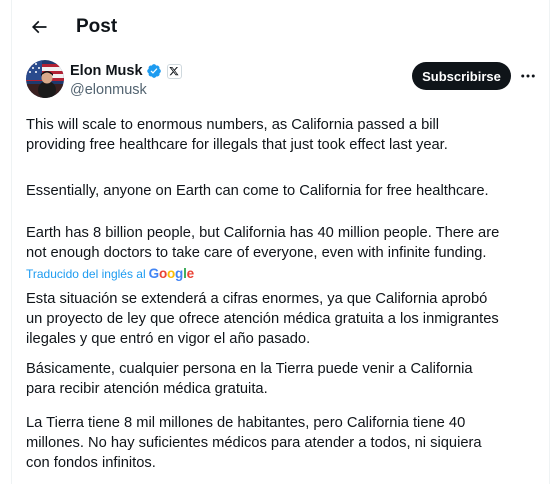 The image size is (551, 484). Describe the element at coordinates (171, 273) in the screenshot. I see `google-logo: Google` at that location.